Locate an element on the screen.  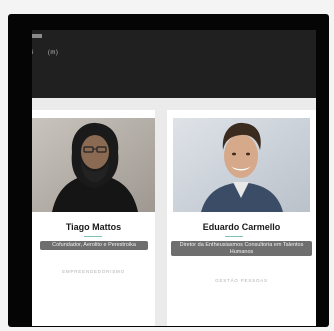
nav-item: (m) is located at coordinates (53, 53).